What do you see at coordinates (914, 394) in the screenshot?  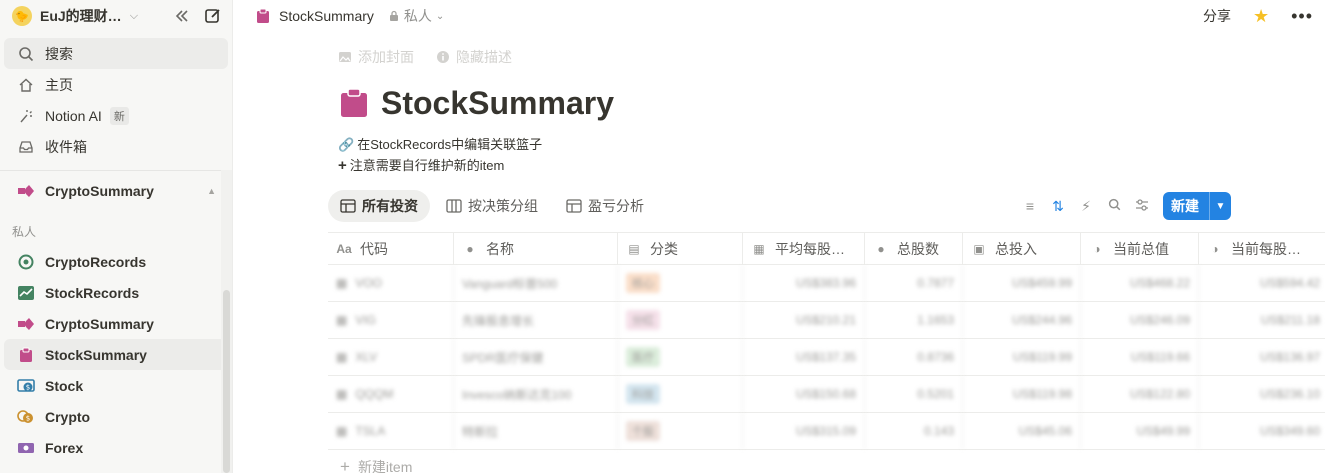 I see `cell-shares: 0.5201` at bounding box center [914, 394].